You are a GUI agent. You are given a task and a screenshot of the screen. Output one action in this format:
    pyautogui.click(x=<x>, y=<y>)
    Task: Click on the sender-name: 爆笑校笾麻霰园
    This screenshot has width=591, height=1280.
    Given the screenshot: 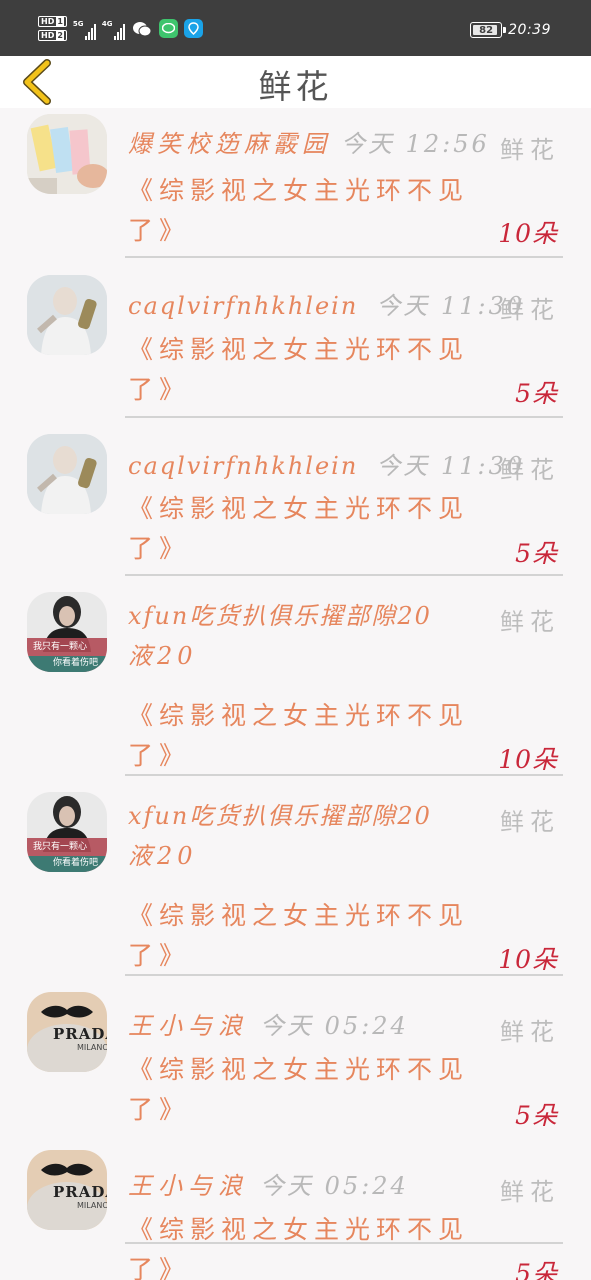 What is the action you would take?
    pyautogui.click(x=229, y=144)
    